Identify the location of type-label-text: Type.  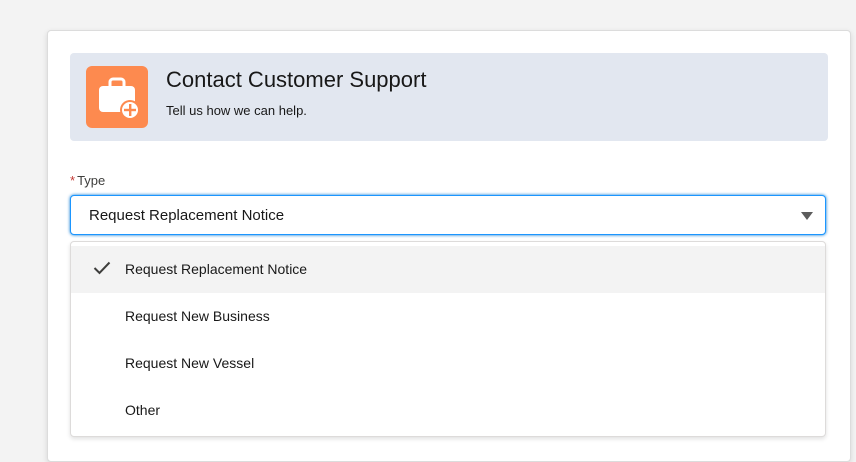
(91, 180).